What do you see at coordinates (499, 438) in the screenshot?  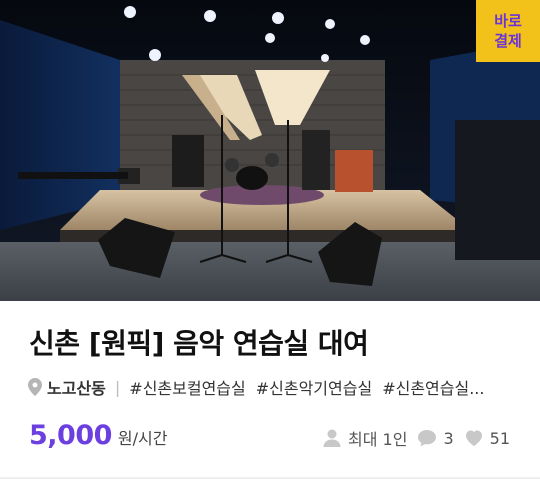 I see `like-count: 51` at bounding box center [499, 438].